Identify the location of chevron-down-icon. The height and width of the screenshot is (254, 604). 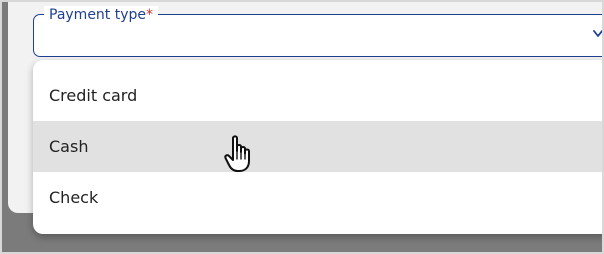
(598, 34).